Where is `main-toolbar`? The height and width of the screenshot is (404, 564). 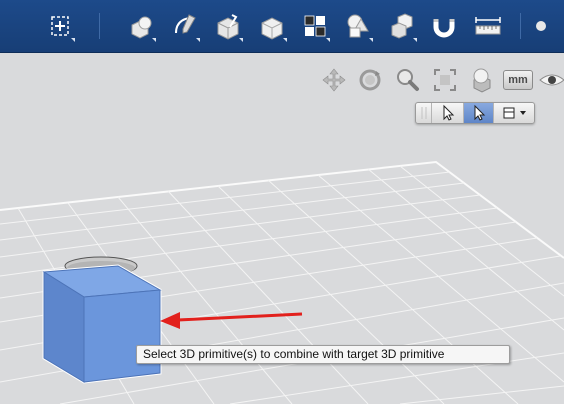
main-toolbar is located at coordinates (282, 26).